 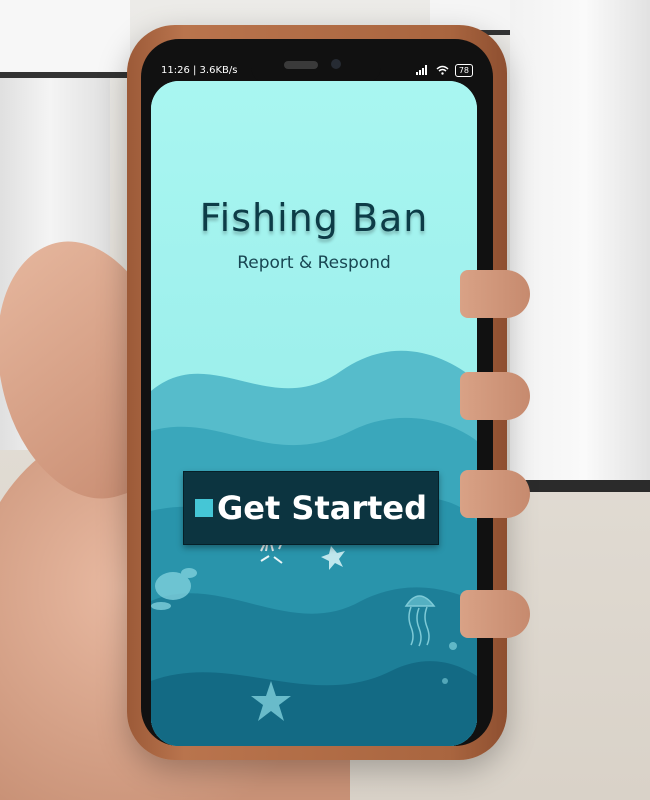 I want to click on get-started-label: Get Started, so click(x=322, y=508).